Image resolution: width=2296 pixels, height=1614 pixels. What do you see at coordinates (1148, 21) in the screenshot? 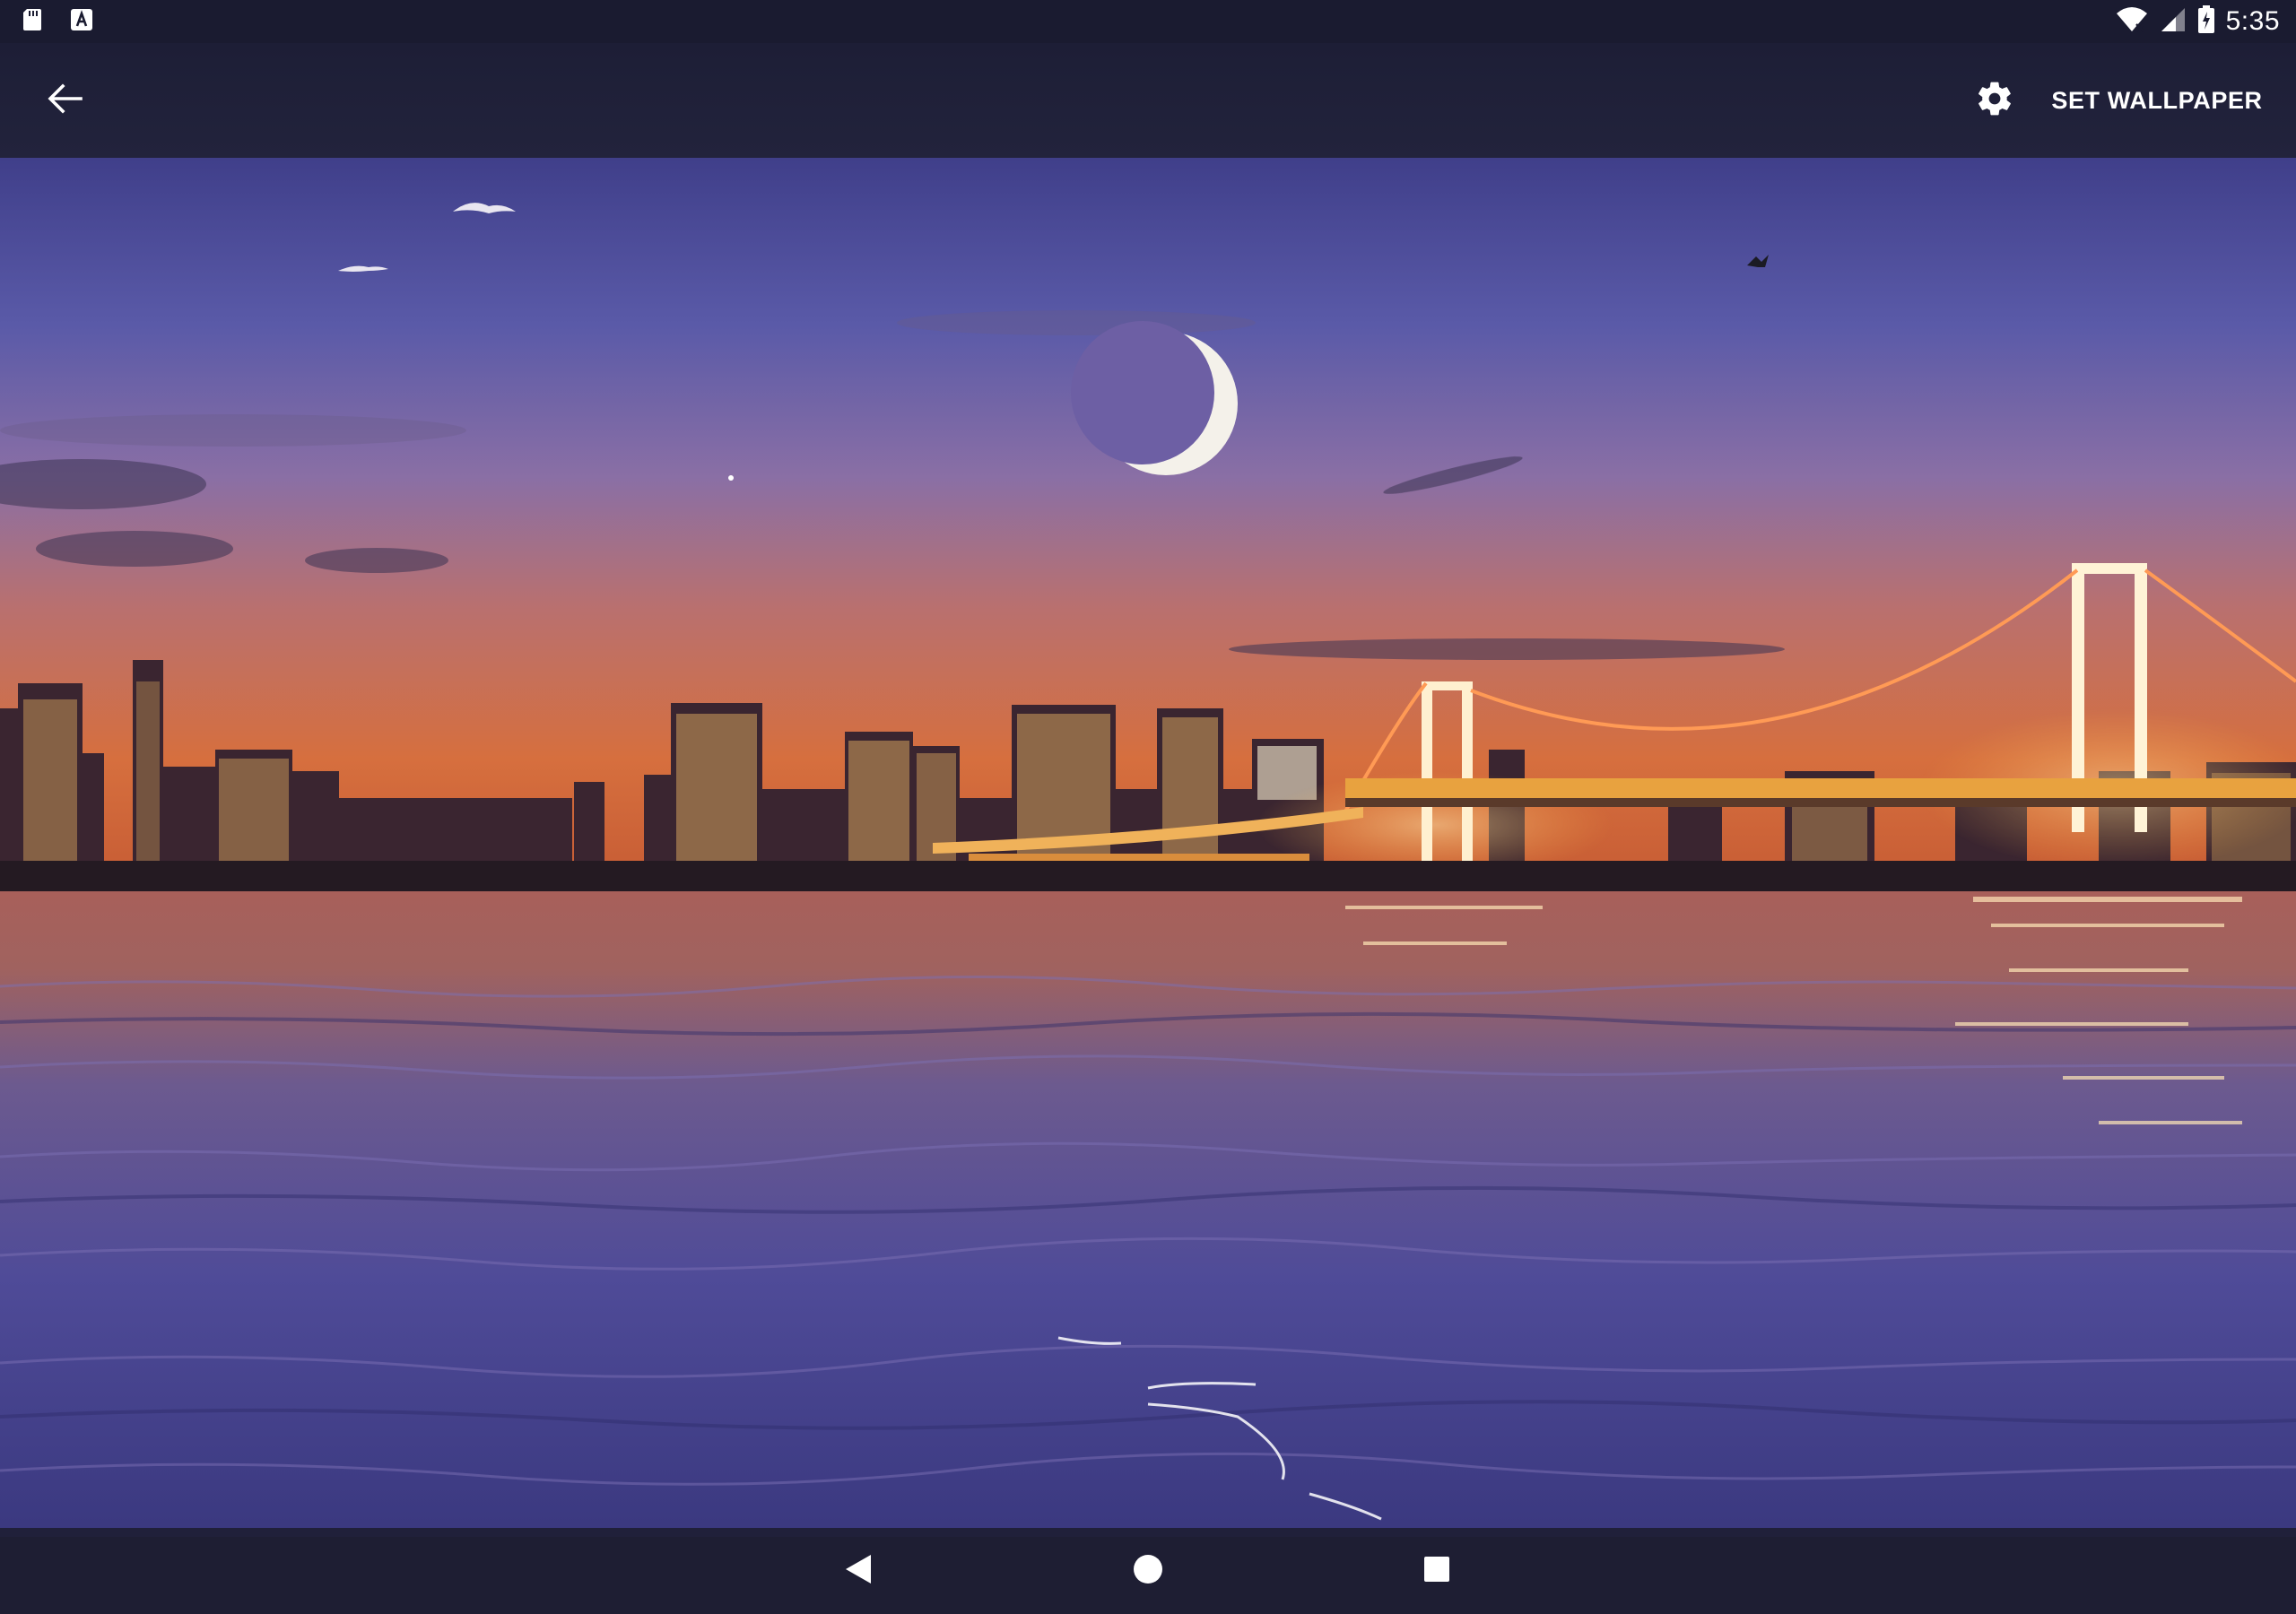
I see `status-bar: 5:35` at bounding box center [1148, 21].